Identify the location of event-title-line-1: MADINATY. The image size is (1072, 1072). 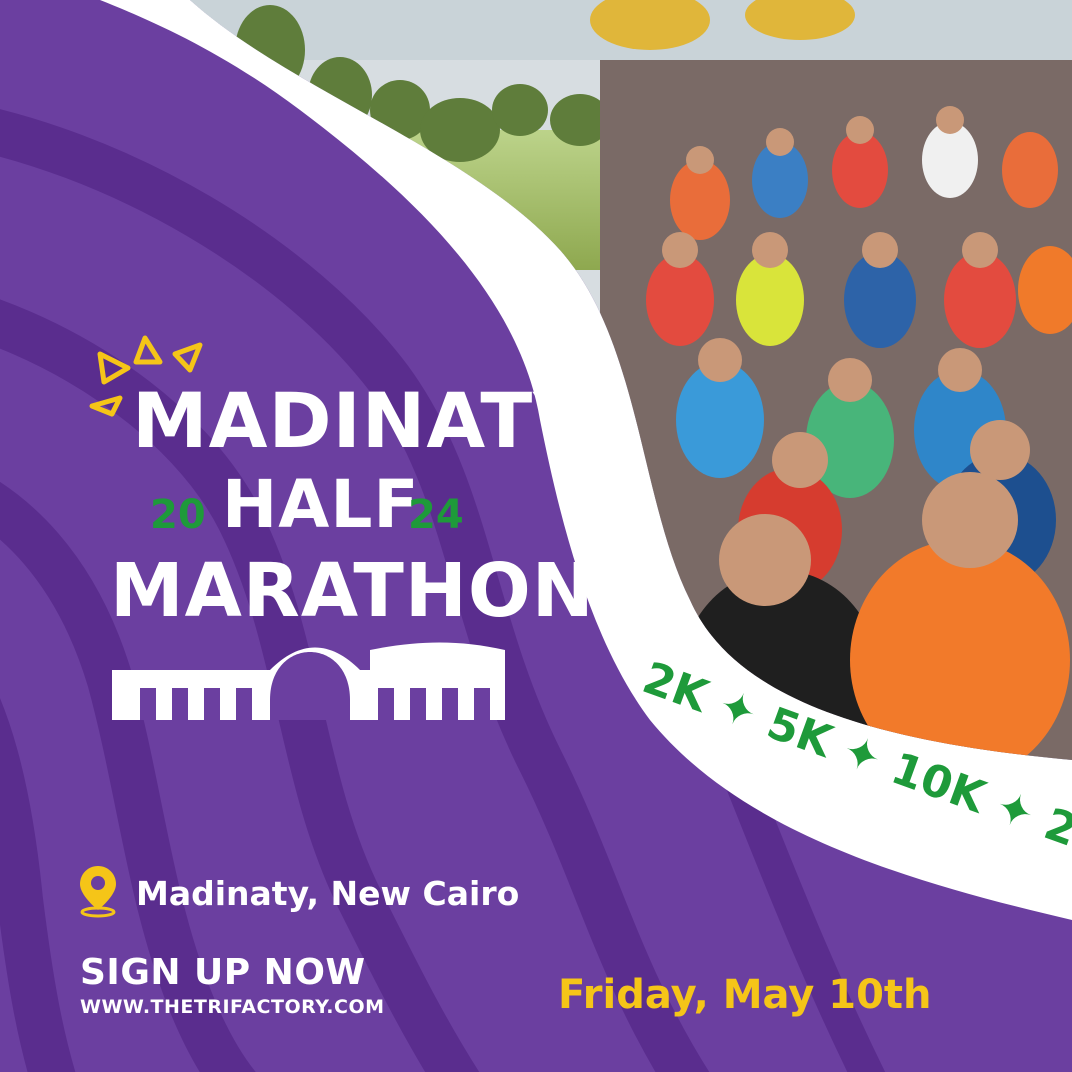
(361, 420).